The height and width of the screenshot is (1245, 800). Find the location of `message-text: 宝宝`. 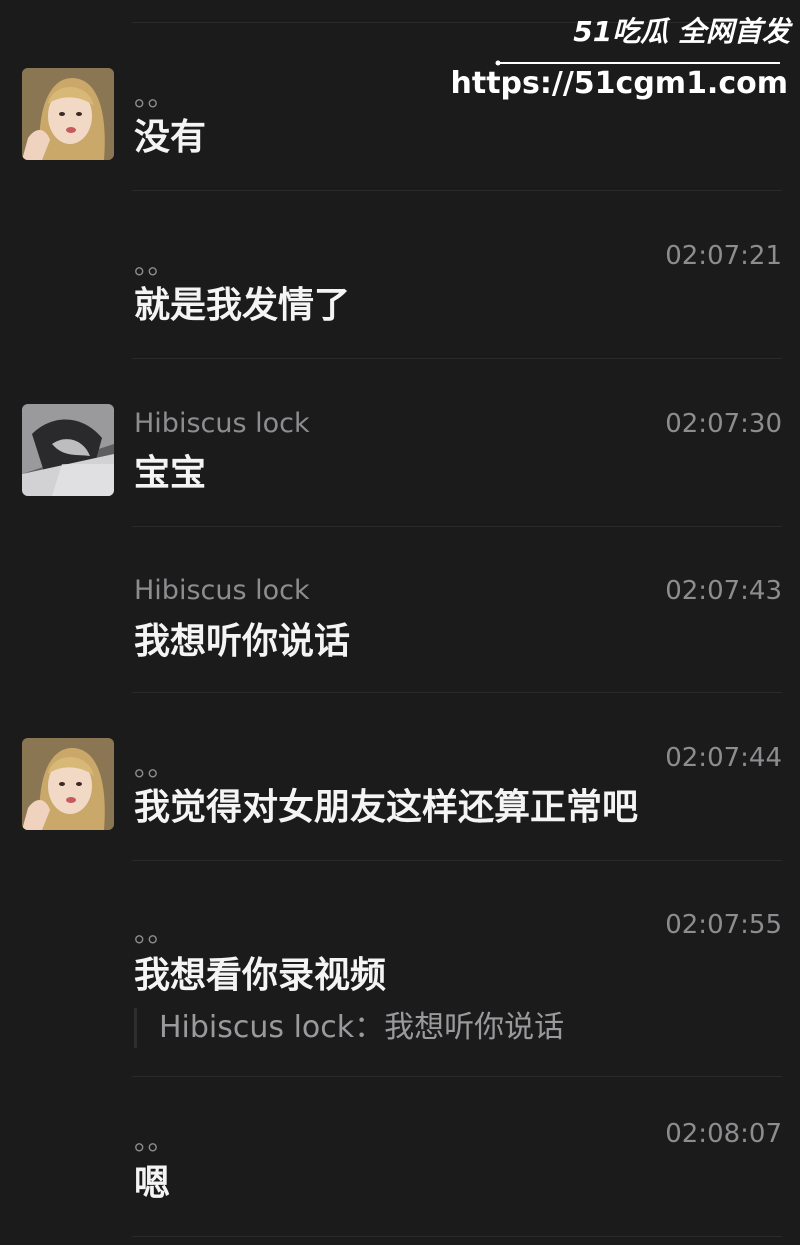

message-text: 宝宝 is located at coordinates (170, 473).